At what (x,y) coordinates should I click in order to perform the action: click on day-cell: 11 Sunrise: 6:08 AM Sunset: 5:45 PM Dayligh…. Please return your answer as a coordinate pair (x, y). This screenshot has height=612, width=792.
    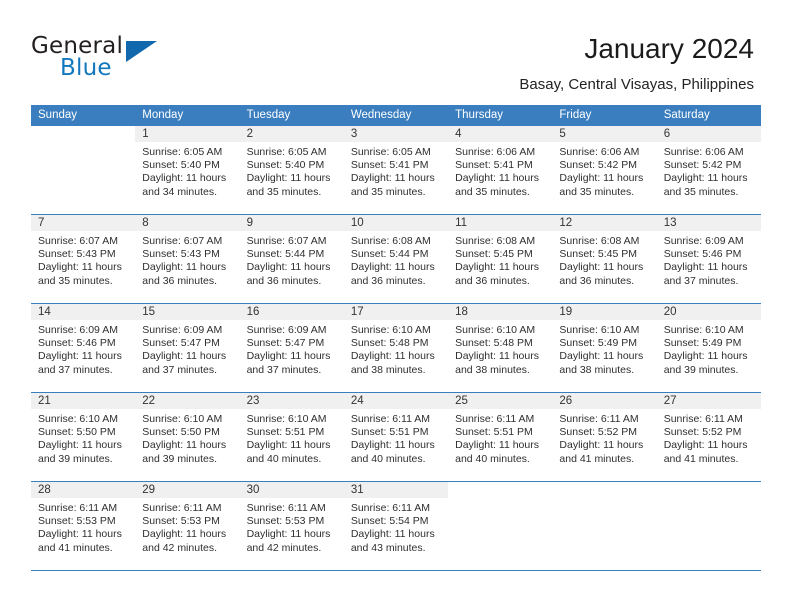
    Looking at the image, I should click on (500, 259).